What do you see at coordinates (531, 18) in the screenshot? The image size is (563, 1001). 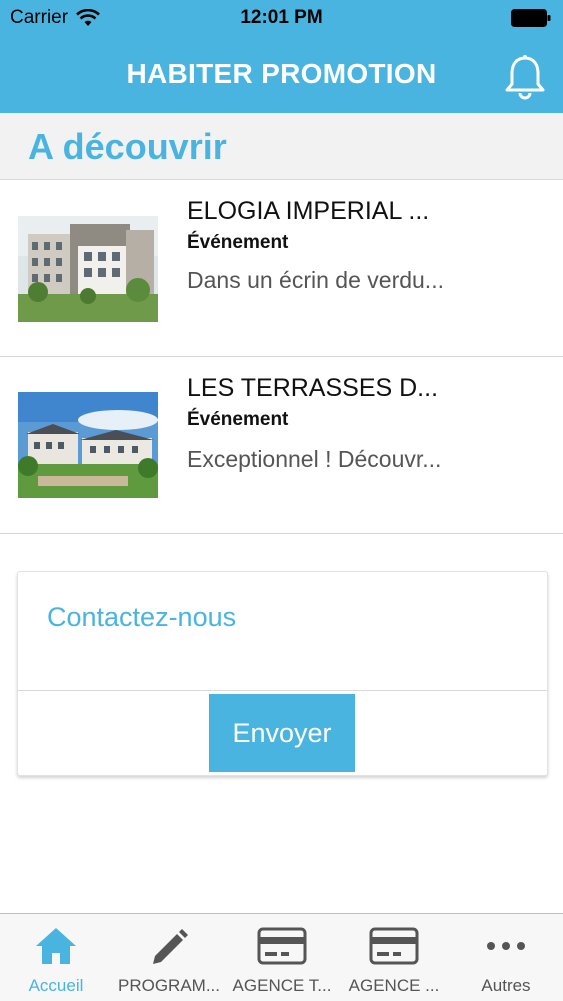 I see `battery-icon` at bounding box center [531, 18].